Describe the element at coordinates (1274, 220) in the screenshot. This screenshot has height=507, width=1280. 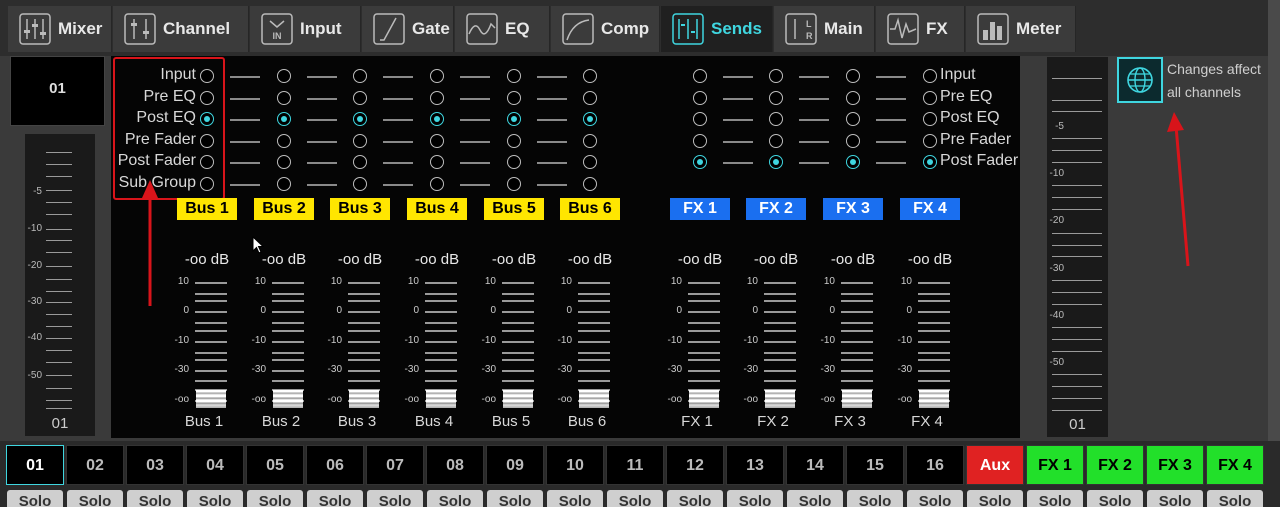
I see `right-scrollbar` at that location.